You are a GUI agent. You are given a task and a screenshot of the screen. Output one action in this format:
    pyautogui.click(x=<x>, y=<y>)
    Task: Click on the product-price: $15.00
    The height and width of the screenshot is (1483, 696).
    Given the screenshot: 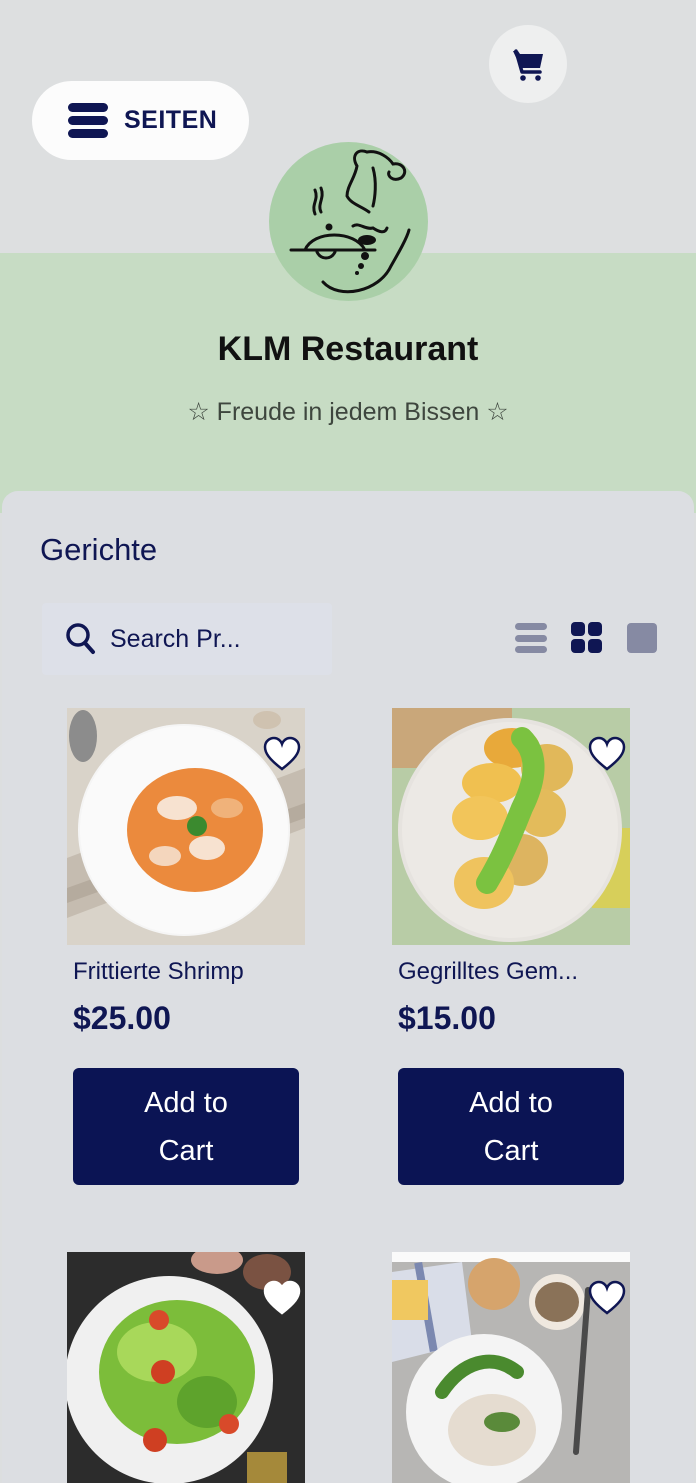 What is the action you would take?
    pyautogui.click(x=447, y=1018)
    